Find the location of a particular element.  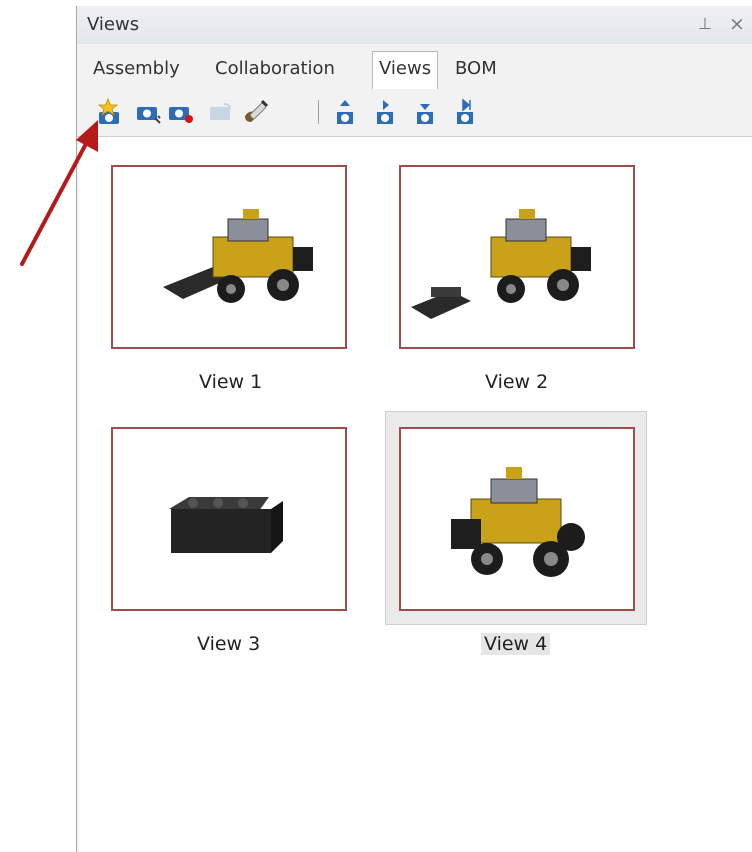

toolbar-separator is located at coordinates (318, 112).